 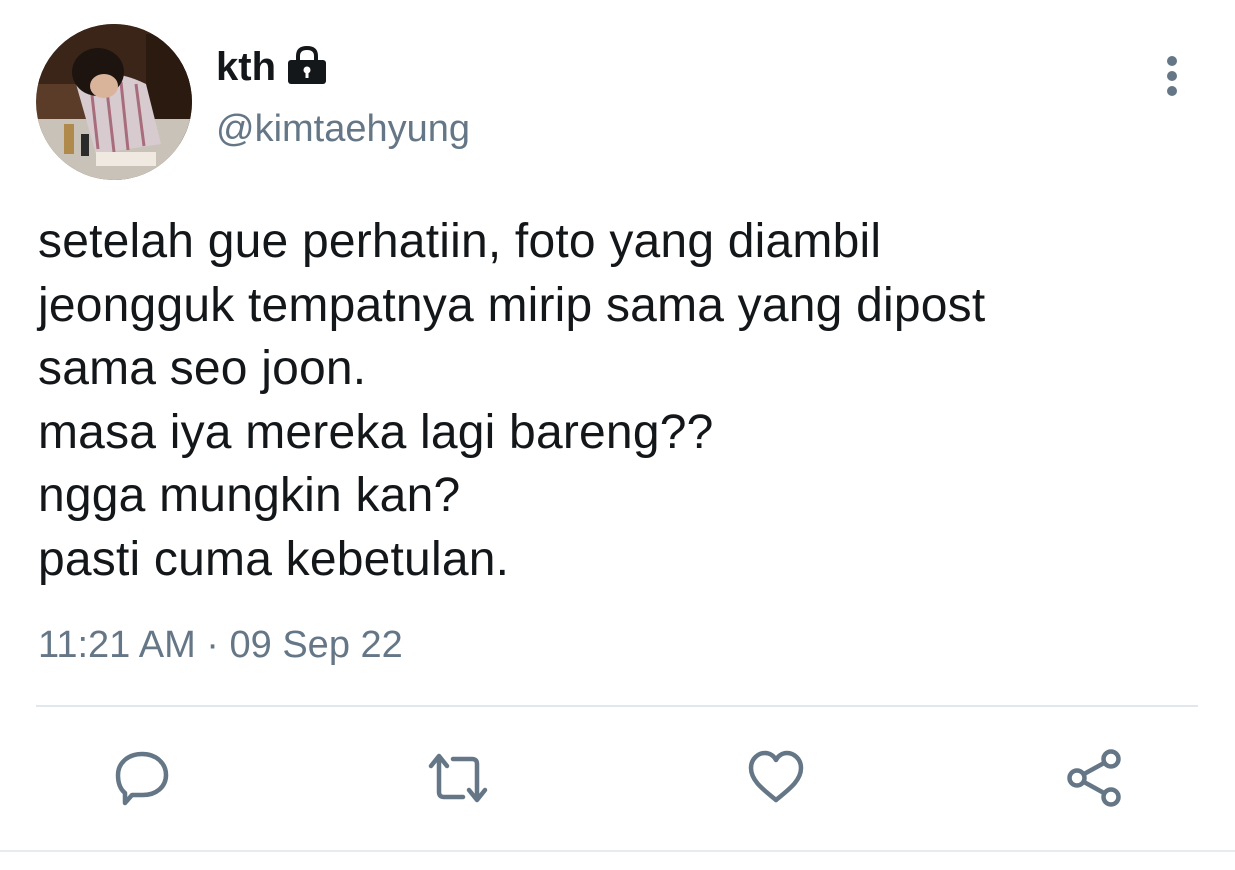 I want to click on reply-icon, so click(x=142, y=780).